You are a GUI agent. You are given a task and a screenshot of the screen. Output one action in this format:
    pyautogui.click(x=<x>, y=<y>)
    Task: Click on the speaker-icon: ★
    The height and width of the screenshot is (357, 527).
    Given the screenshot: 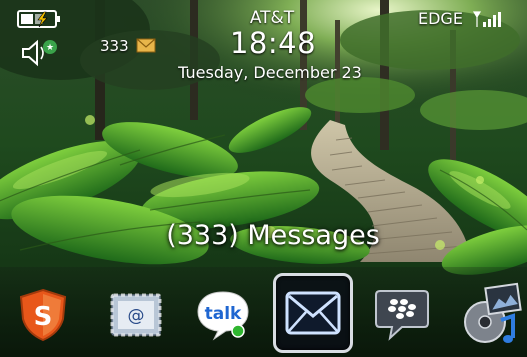 What is the action you would take?
    pyautogui.click(x=39, y=53)
    